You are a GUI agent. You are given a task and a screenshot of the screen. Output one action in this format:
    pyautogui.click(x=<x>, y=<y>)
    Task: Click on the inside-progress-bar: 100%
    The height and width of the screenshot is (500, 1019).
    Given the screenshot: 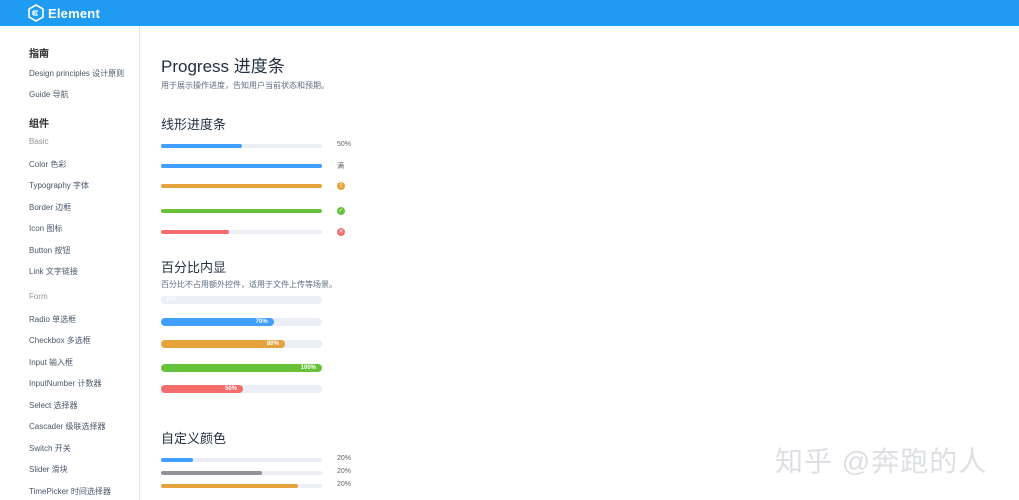 What is the action you would take?
    pyautogui.click(x=241, y=368)
    